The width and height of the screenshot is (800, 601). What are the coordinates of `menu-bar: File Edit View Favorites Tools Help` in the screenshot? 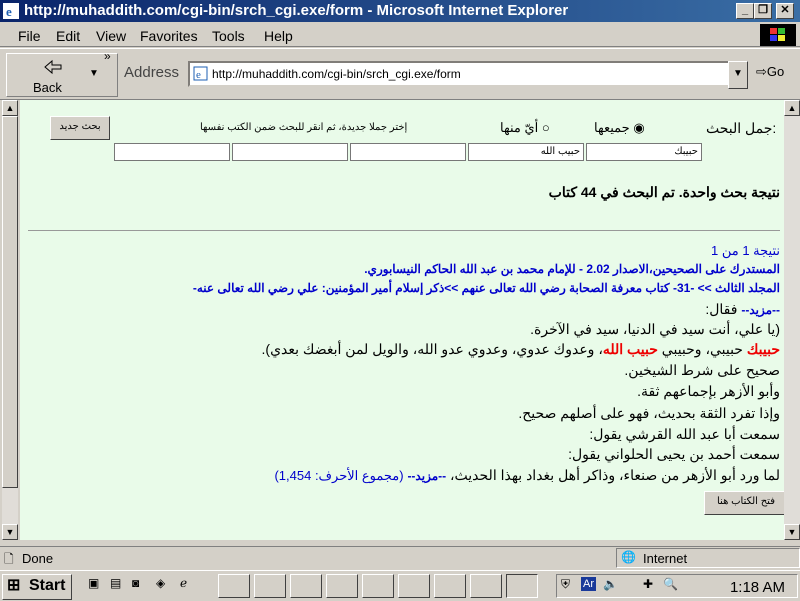 It's located at (400, 35).